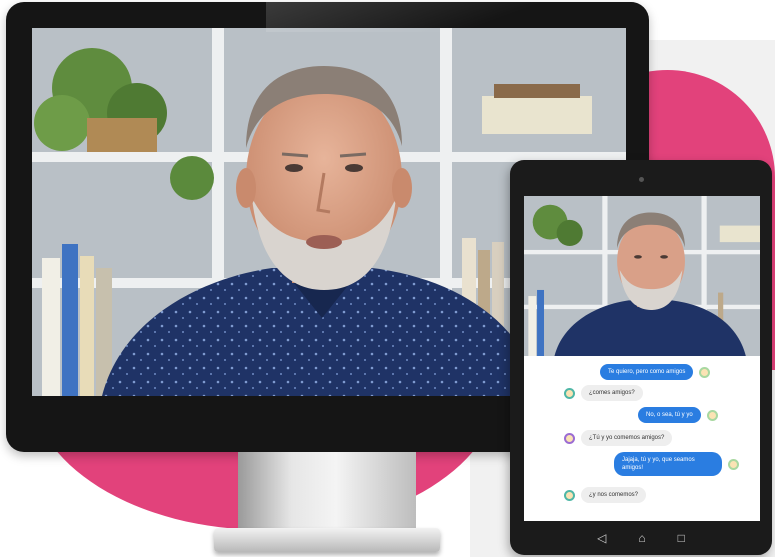 This screenshot has height=557, width=775. I want to click on tablet-video-frame, so click(642, 276).